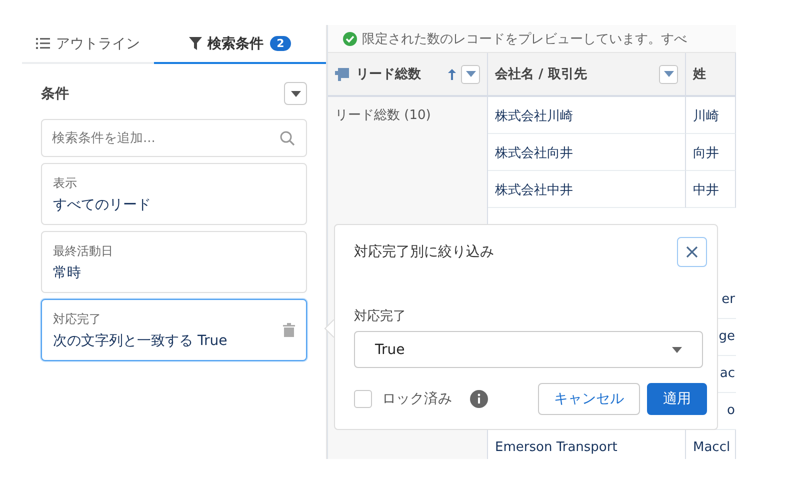 The width and height of the screenshot is (800, 479). Describe the element at coordinates (350, 39) in the screenshot. I see `check-icon` at that location.